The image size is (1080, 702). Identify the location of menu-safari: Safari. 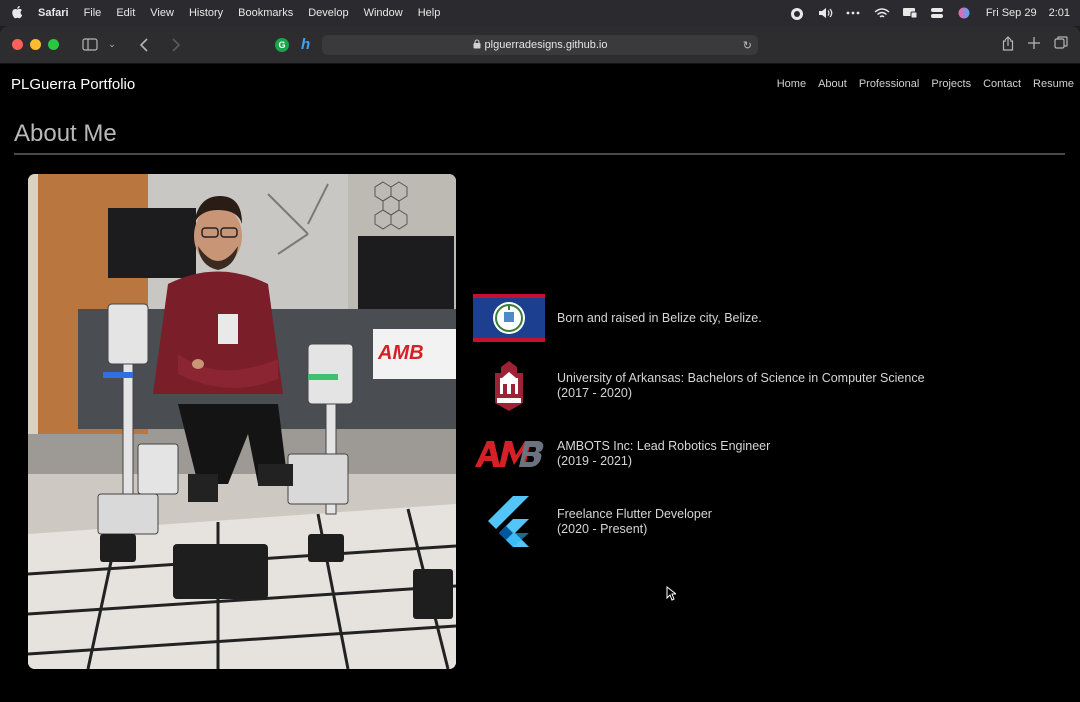
(53, 13).